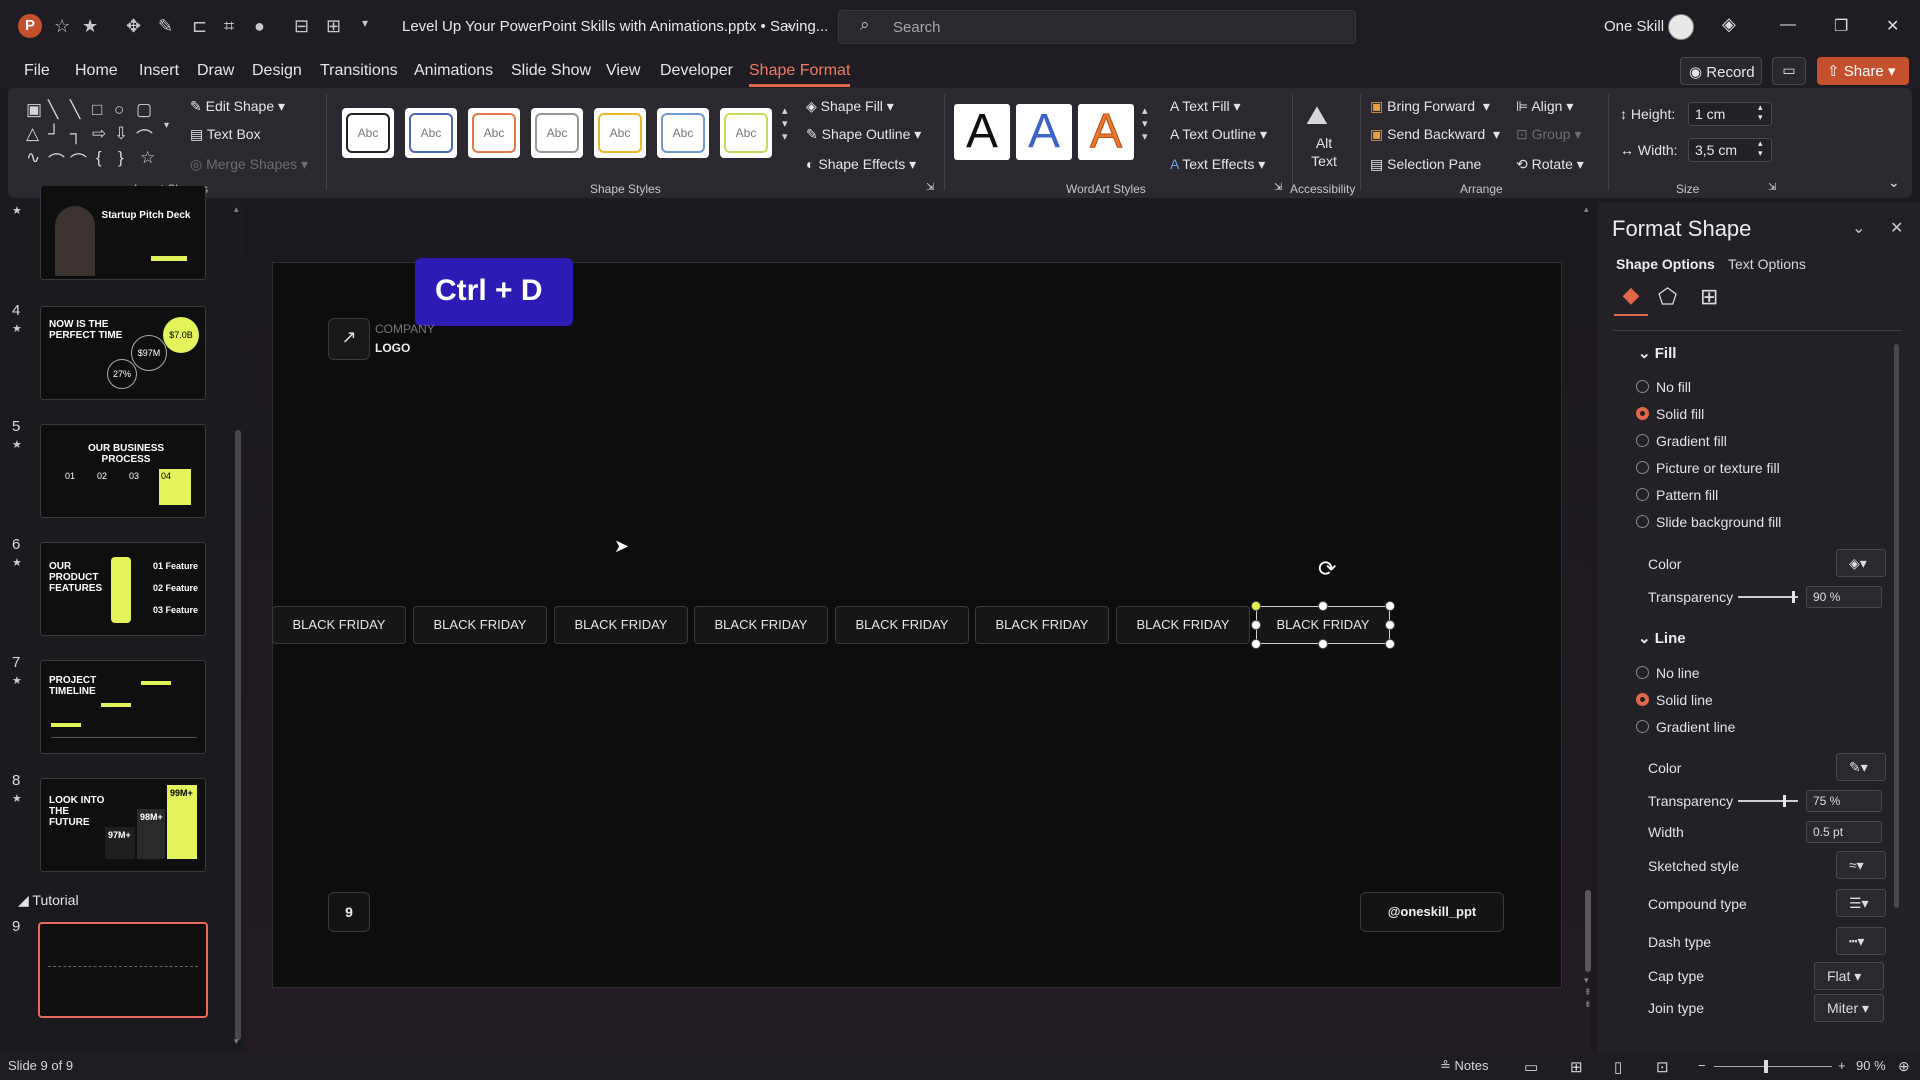  What do you see at coordinates (37, 71) in the screenshot?
I see `tab-file: File` at bounding box center [37, 71].